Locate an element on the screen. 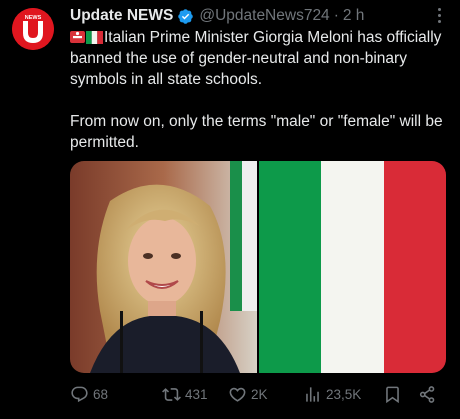 The width and height of the screenshot is (460, 419). tweet-header: Update NEWS @UpdateNews724 · 2 h is located at coordinates (245, 16).